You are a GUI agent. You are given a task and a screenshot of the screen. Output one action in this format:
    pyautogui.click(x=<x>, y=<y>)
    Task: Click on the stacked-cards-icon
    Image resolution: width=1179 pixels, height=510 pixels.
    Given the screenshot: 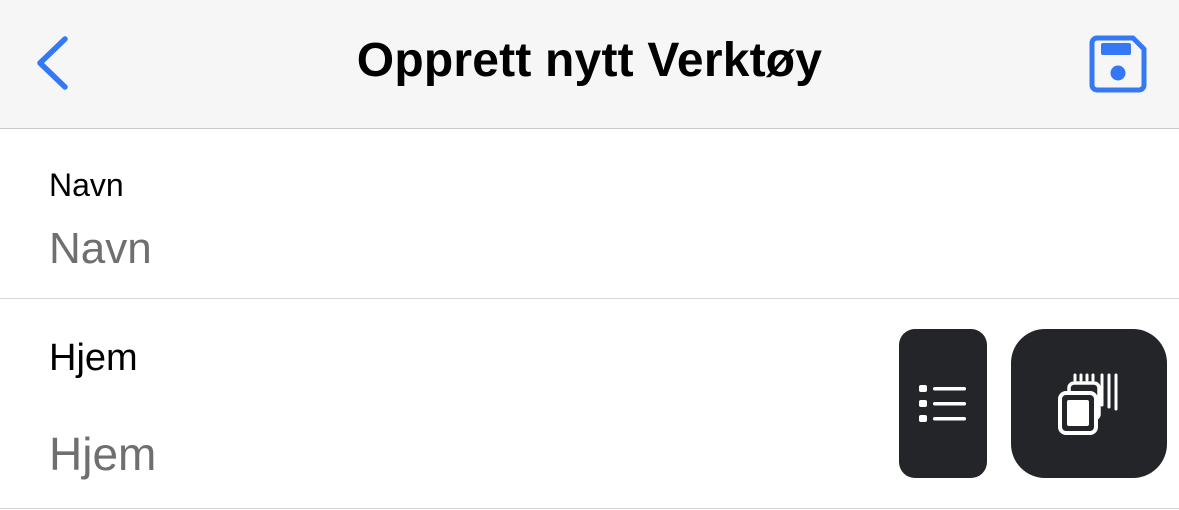 What is the action you would take?
    pyautogui.click(x=1089, y=404)
    